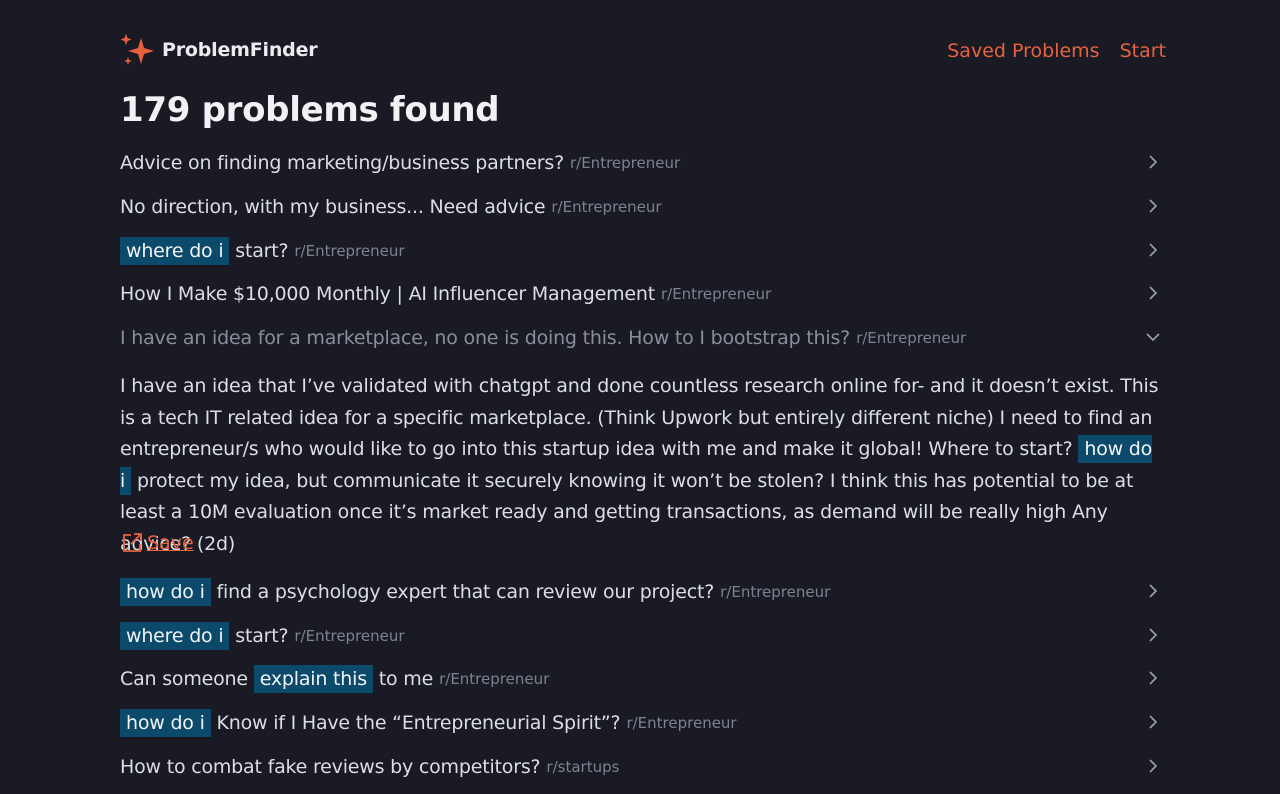 This screenshot has width=1280, height=794. Describe the element at coordinates (170, 543) in the screenshot. I see `save-label: Save` at that location.